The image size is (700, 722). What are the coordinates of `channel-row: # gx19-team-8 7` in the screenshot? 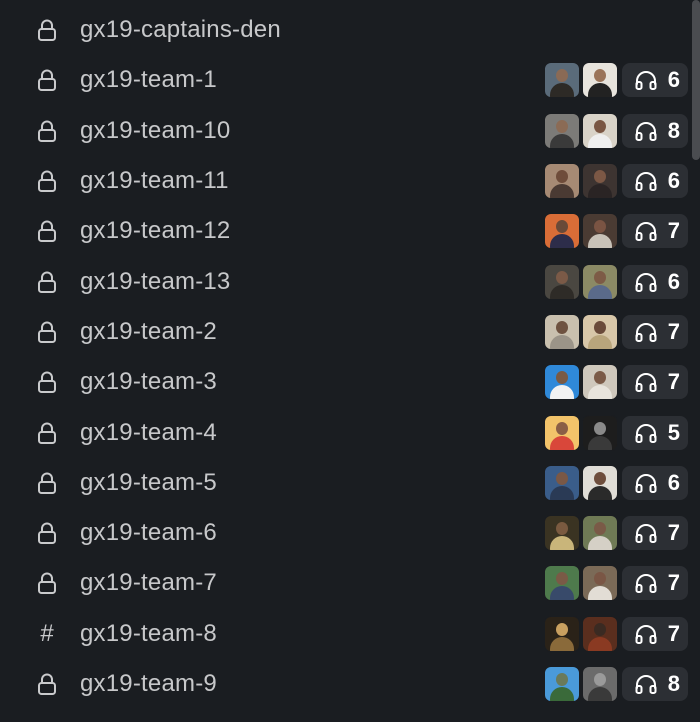 It's located at (350, 634).